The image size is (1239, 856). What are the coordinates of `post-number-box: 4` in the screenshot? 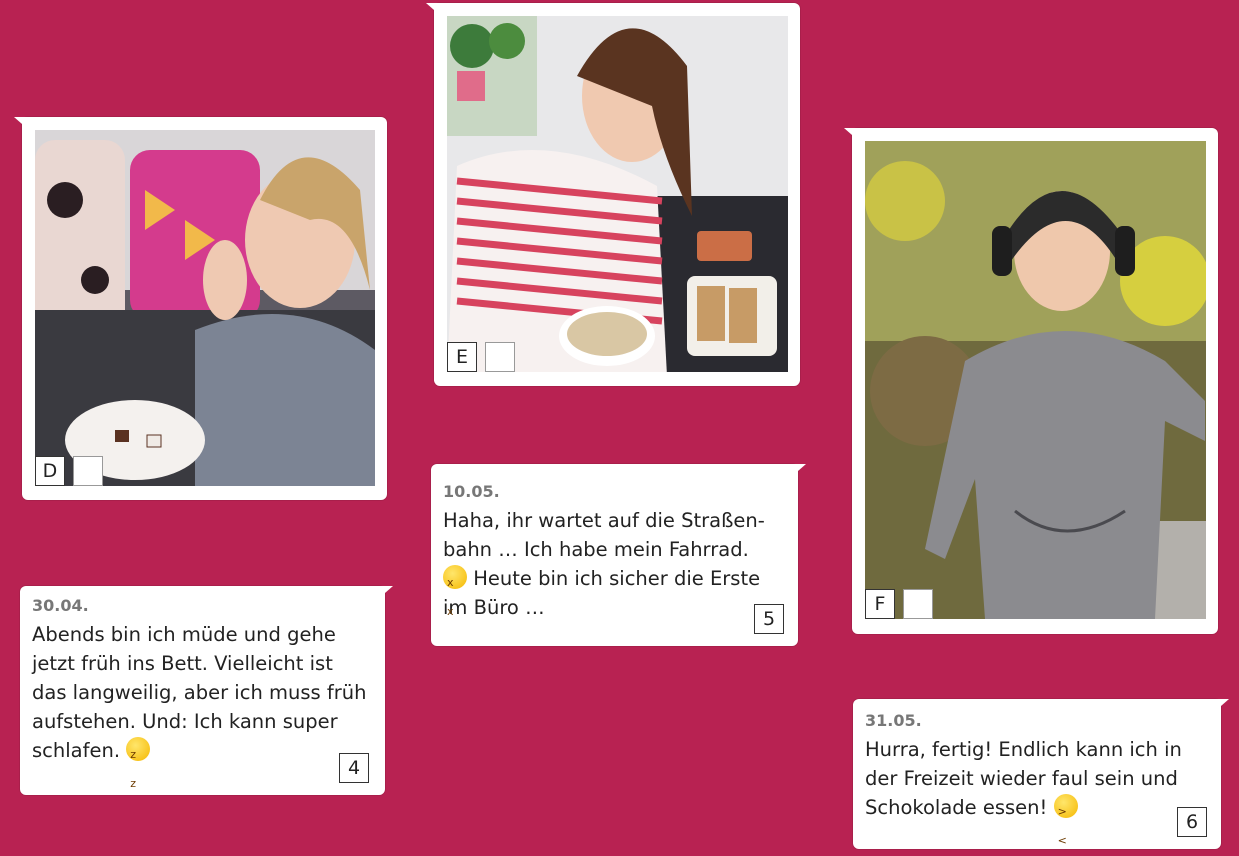 It's located at (354, 768).